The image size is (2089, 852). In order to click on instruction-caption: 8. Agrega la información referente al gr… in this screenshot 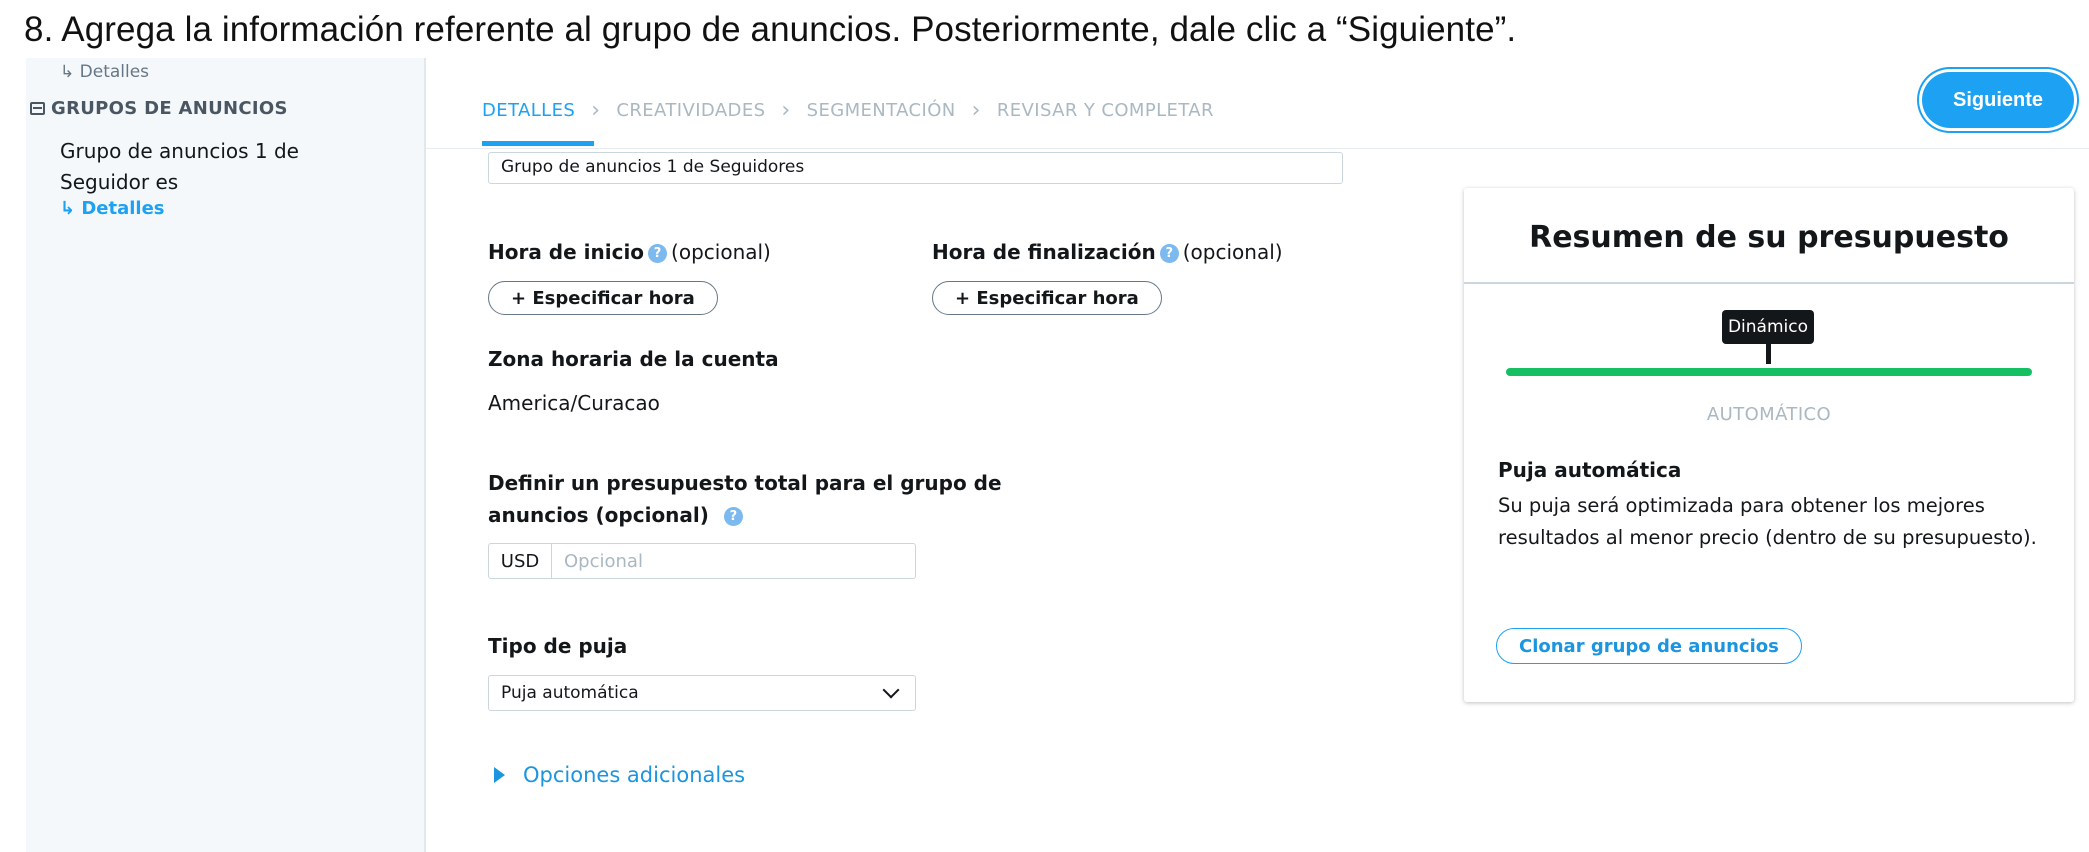, I will do `click(770, 29)`.